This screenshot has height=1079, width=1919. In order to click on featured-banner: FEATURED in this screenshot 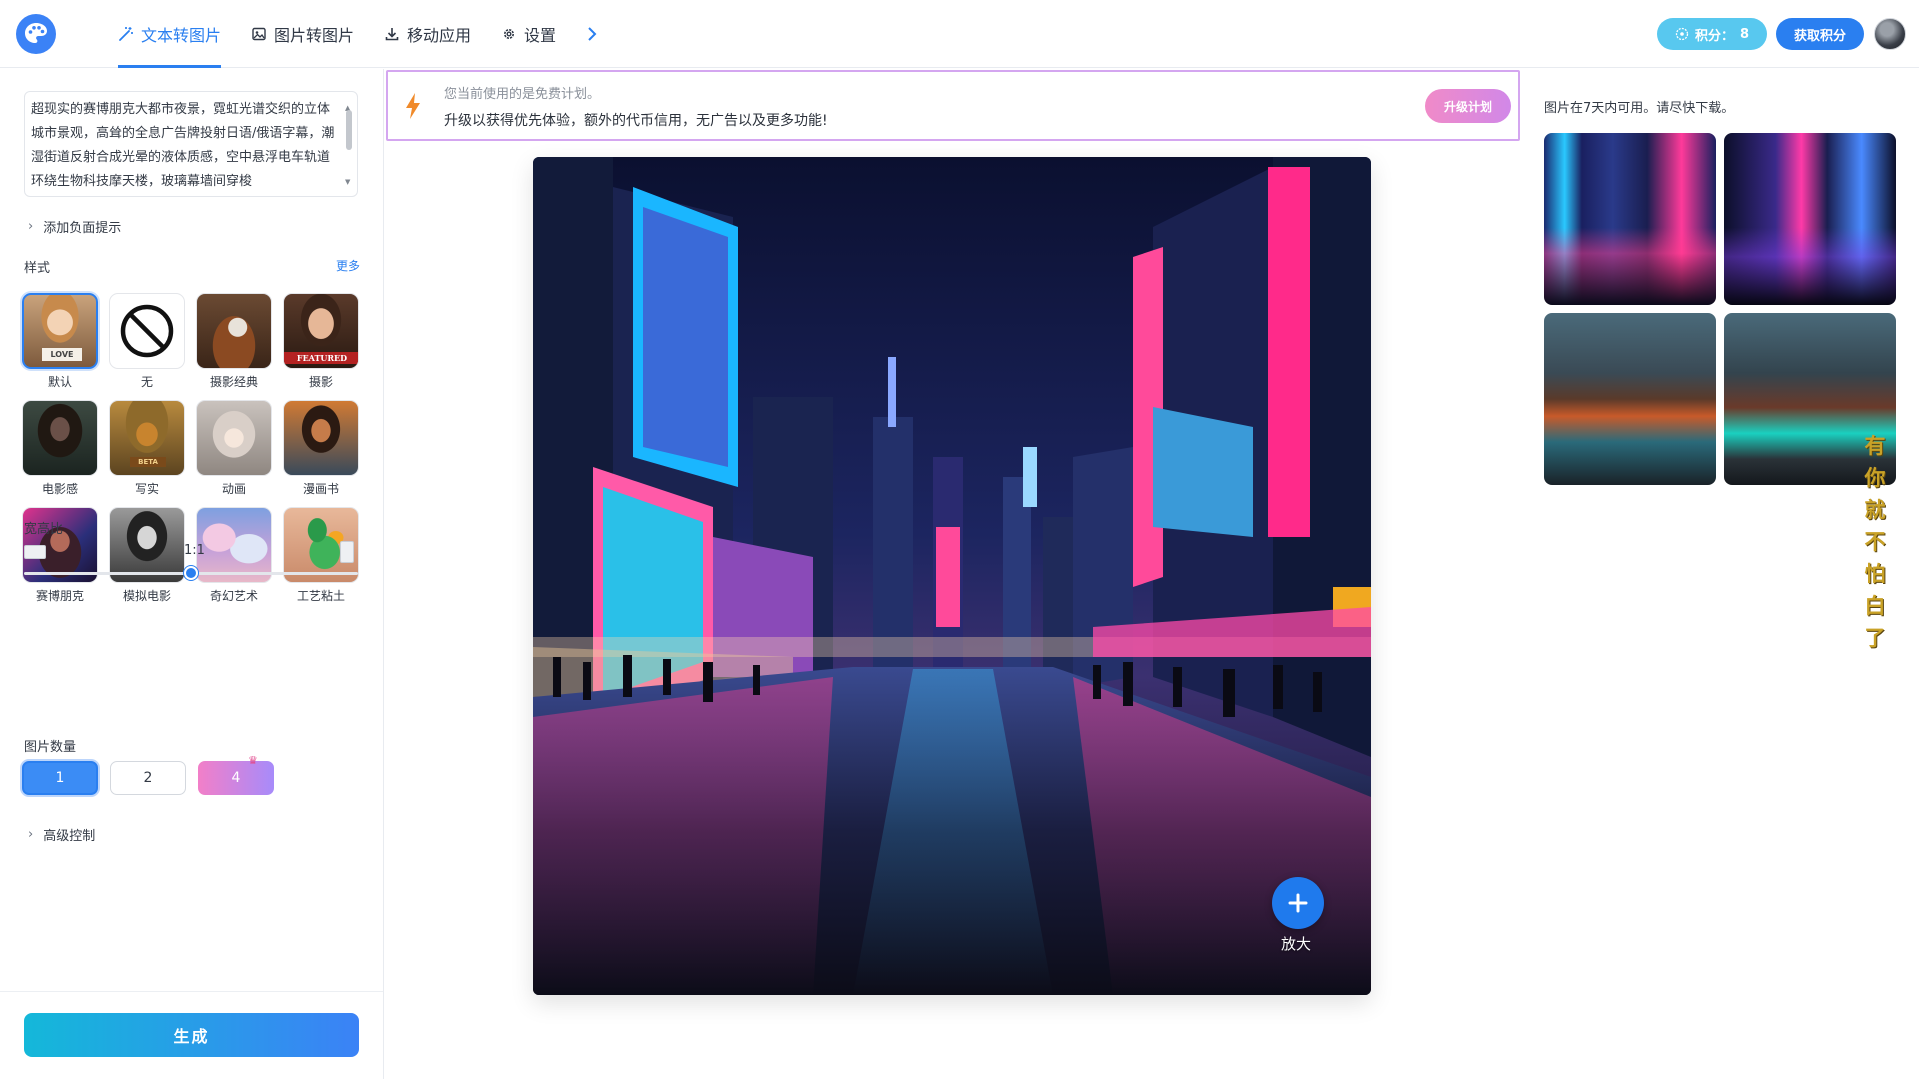, I will do `click(321, 358)`.